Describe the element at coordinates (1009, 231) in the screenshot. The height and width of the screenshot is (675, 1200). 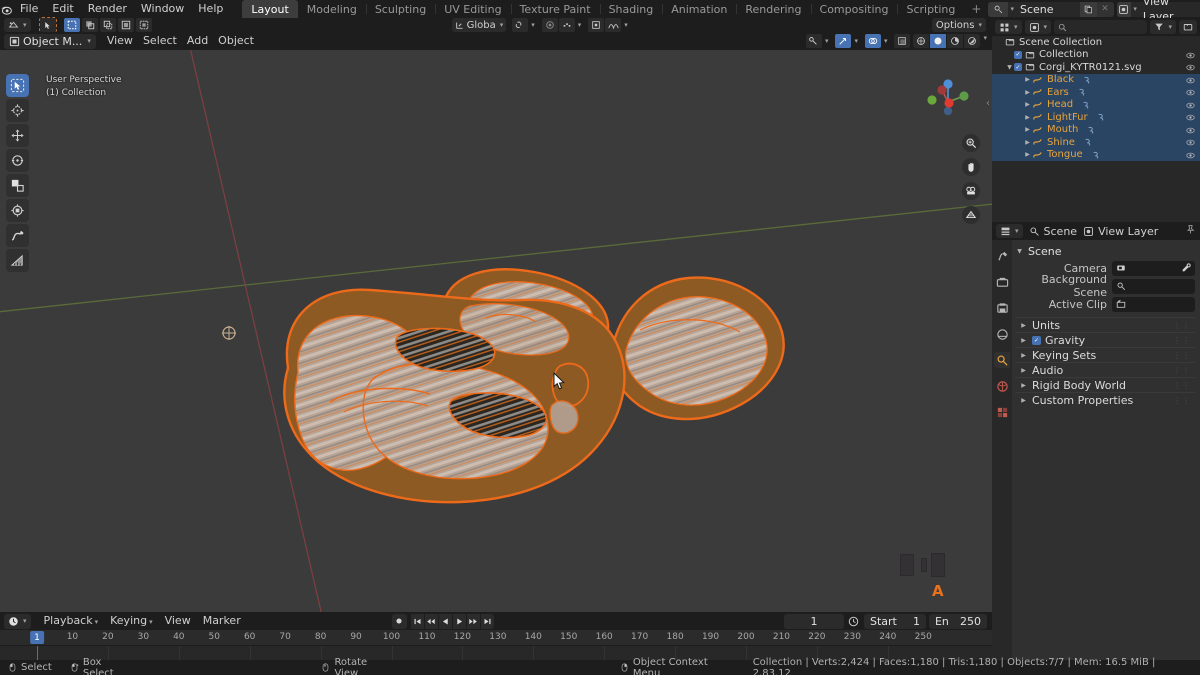
I see `properties-editor-type-selector: ▾` at that location.